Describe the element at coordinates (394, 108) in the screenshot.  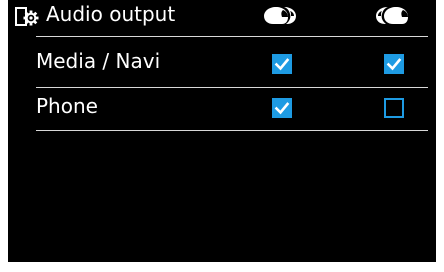
I see `phone-passenger-checkbox` at that location.